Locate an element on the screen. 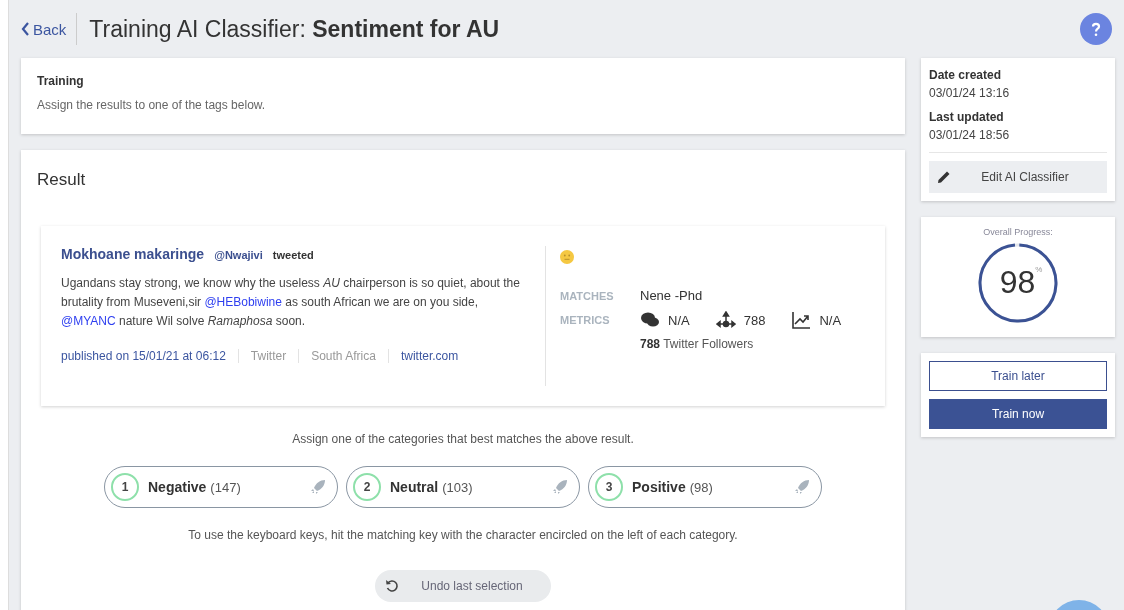  mention-link: @MYANC is located at coordinates (88, 321).